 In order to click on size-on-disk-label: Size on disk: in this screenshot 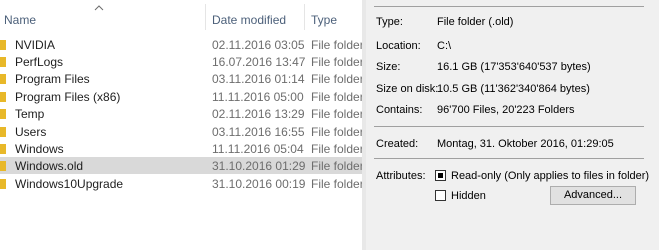, I will do `click(407, 89)`.